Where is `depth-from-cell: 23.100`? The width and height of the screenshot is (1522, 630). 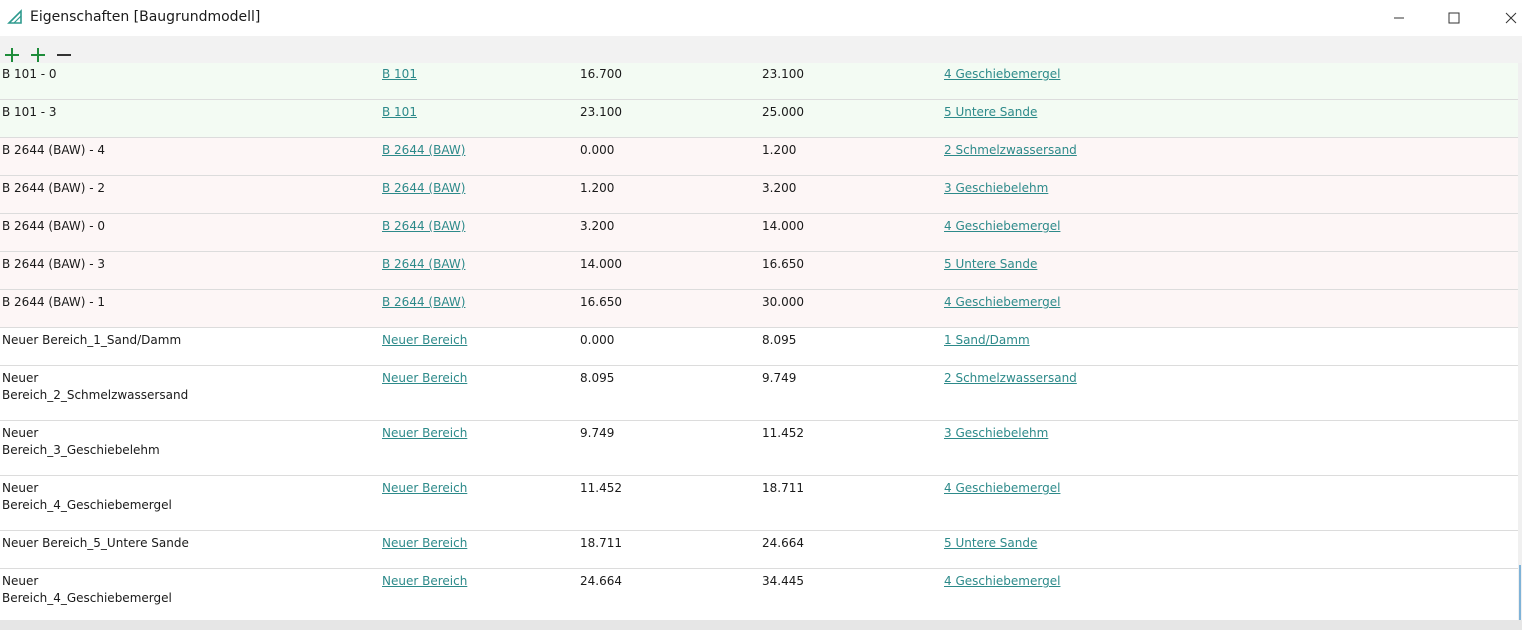 depth-from-cell: 23.100 is located at coordinates (601, 112).